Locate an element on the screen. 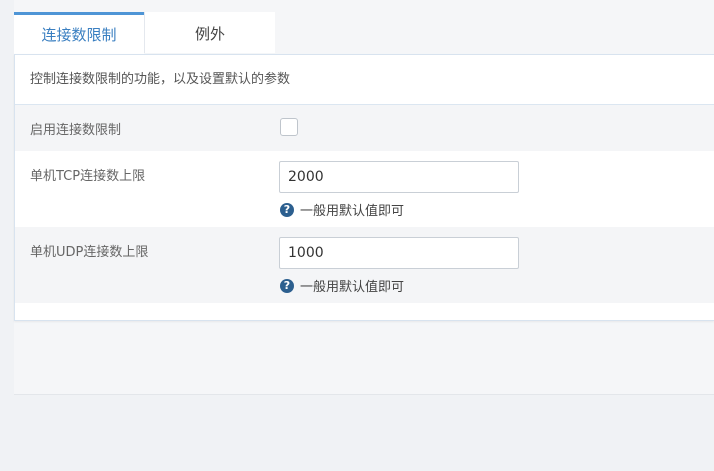 This screenshot has width=714, height=471. udp-help: ? 一般用默认值即可 is located at coordinates (342, 285).